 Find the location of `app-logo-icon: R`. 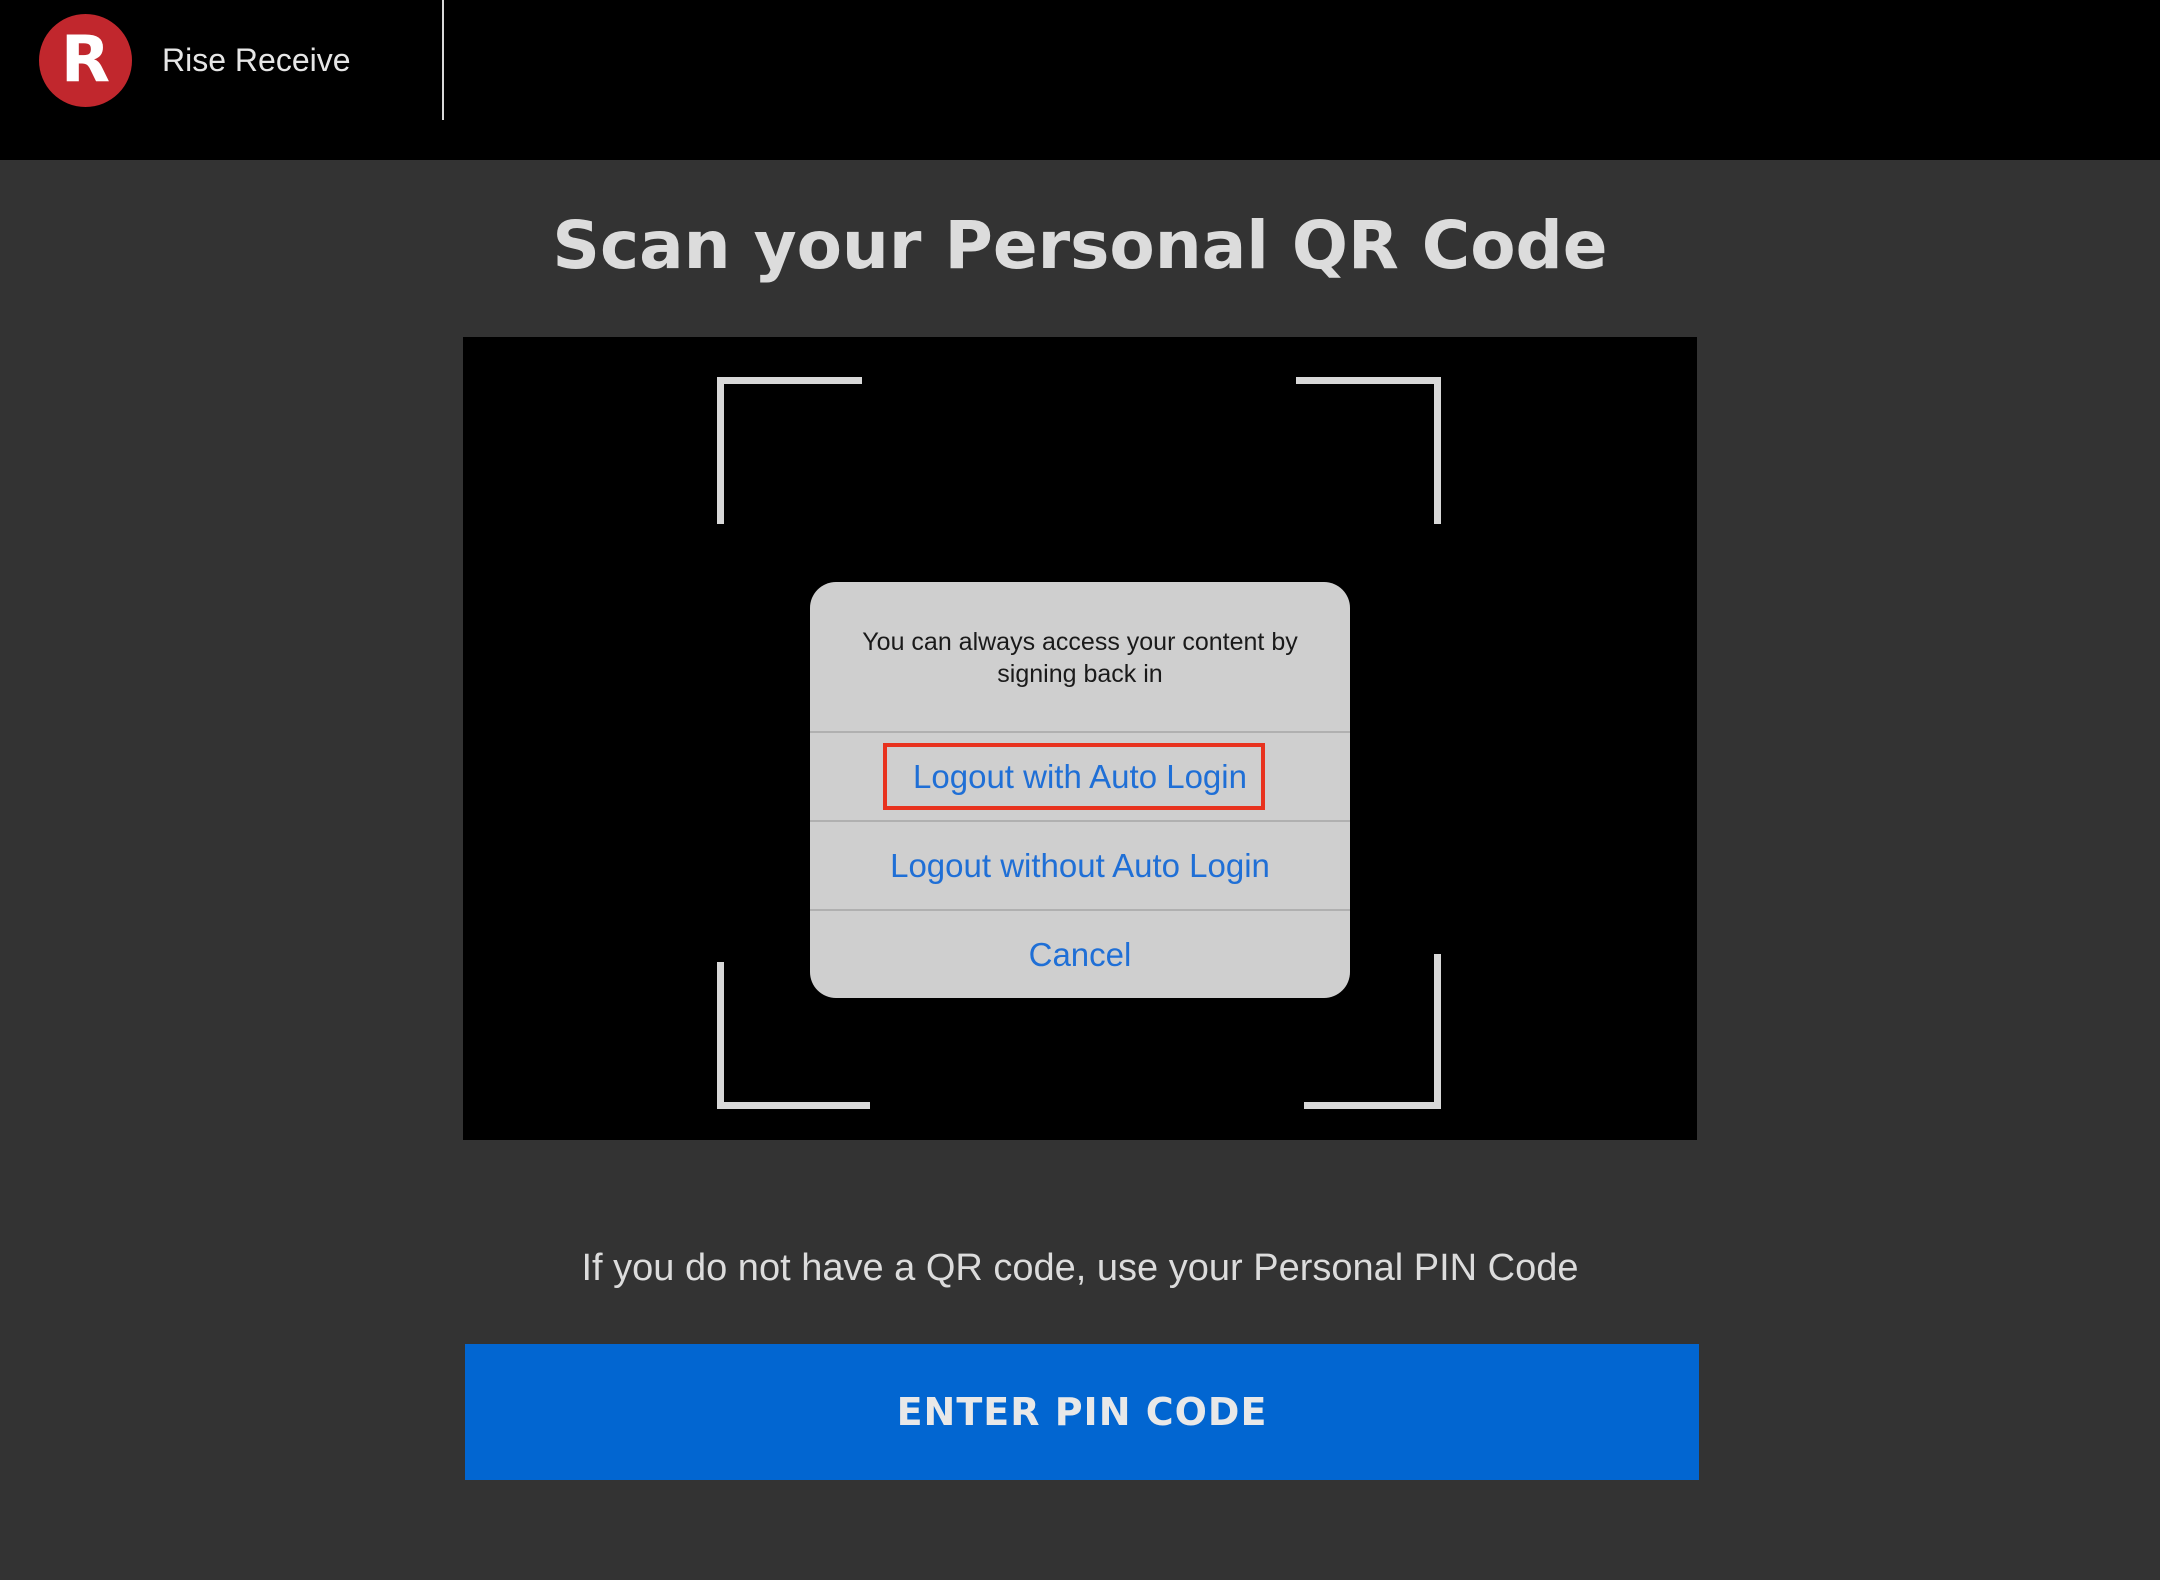

app-logo-icon: R is located at coordinates (85, 60).